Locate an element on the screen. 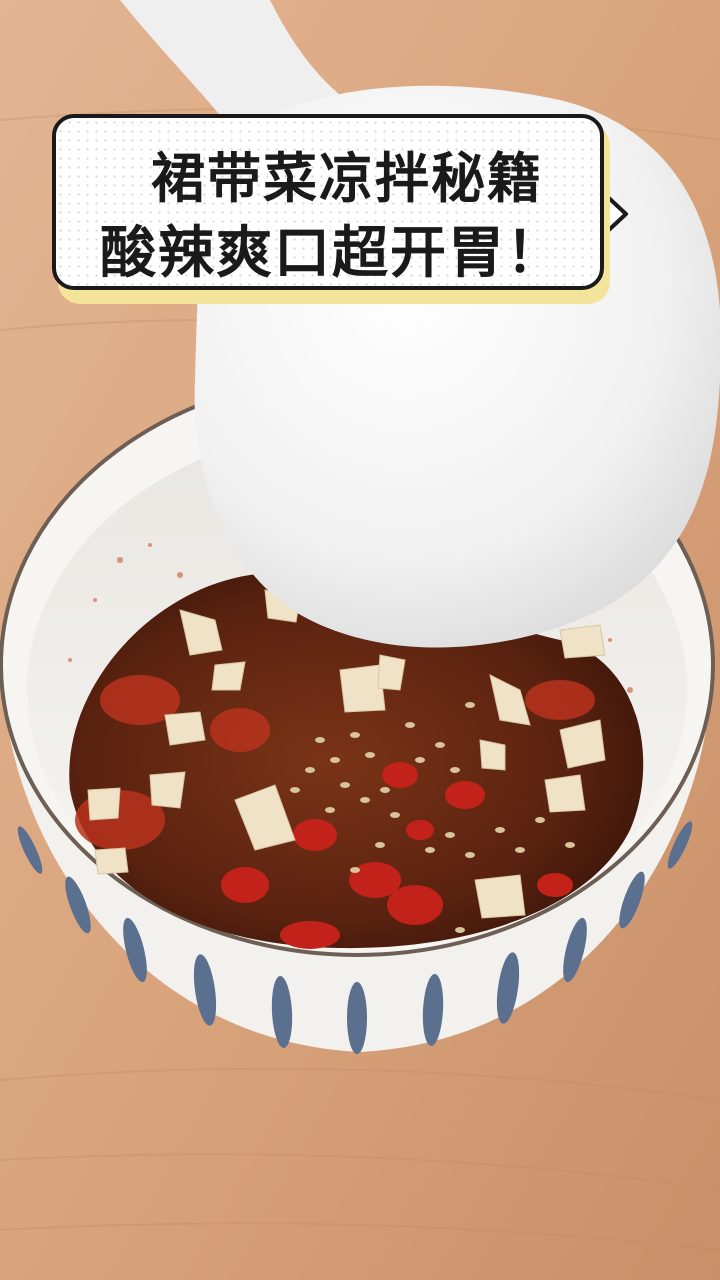 This screenshot has width=720, height=1280. caption-box: 裙带菜凉拌秘籍 酸辣爽口超开胃！ is located at coordinates (328, 202).